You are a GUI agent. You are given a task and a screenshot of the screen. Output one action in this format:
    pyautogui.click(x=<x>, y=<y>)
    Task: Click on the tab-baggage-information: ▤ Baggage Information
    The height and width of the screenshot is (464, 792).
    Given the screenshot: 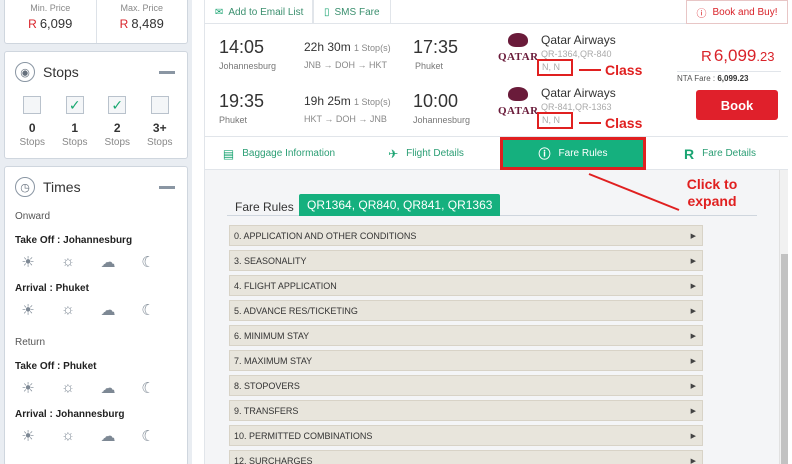 What is the action you would take?
    pyautogui.click(x=279, y=153)
    